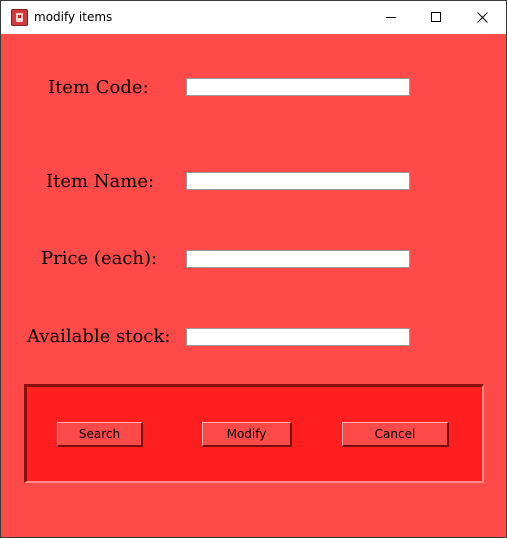 The width and height of the screenshot is (507, 538). What do you see at coordinates (253, 17) in the screenshot?
I see `title-bar: modify items` at bounding box center [253, 17].